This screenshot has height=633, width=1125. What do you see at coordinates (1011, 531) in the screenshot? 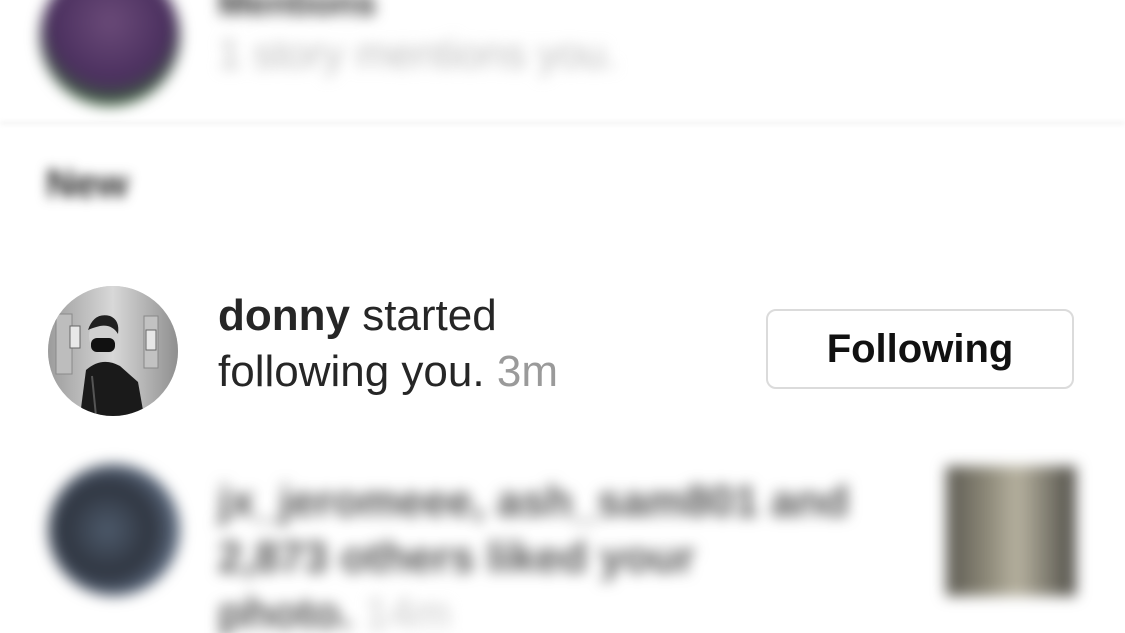
I see `post-thumbnail` at bounding box center [1011, 531].